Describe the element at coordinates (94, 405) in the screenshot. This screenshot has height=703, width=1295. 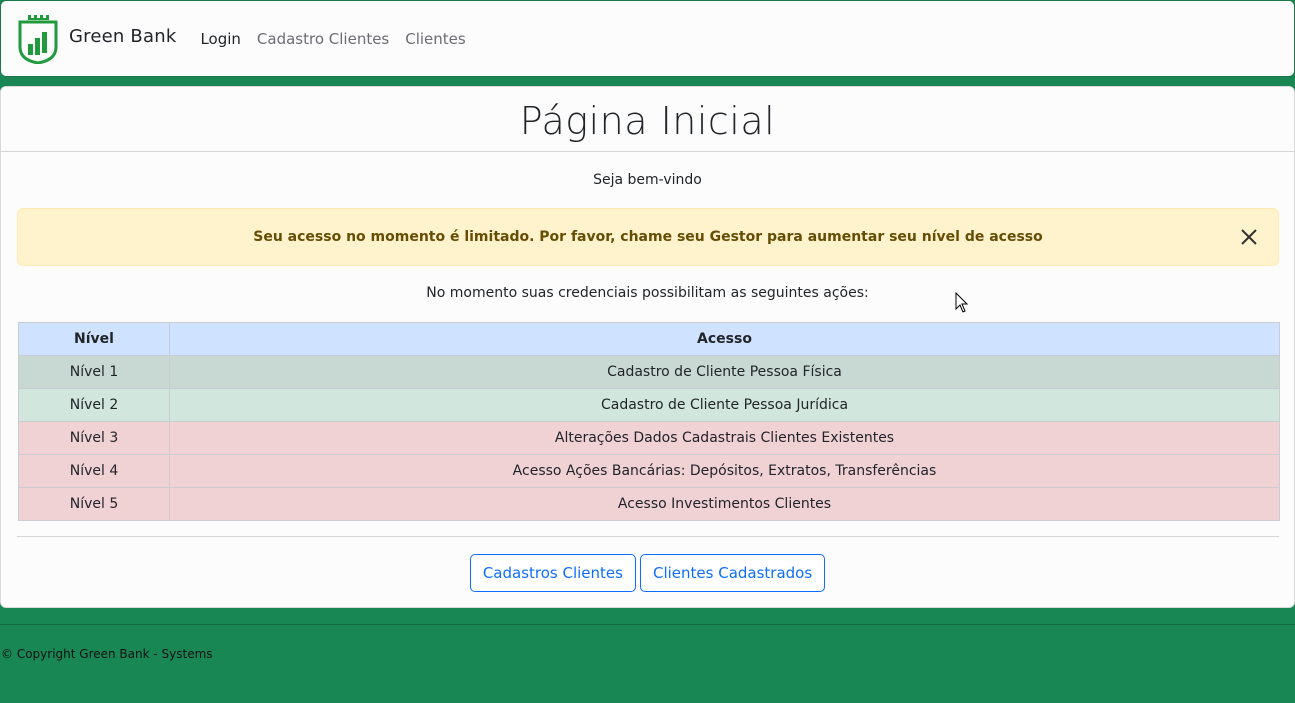
I see `table-cell-level: Nível 2` at that location.